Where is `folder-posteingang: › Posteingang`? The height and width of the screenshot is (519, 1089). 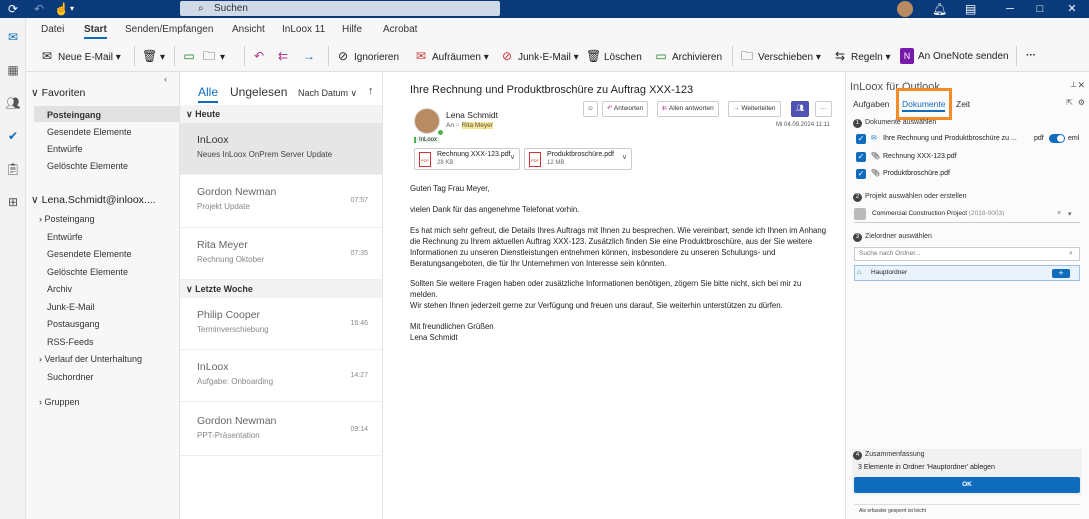
folder-posteingang: › Posteingang is located at coordinates (67, 219).